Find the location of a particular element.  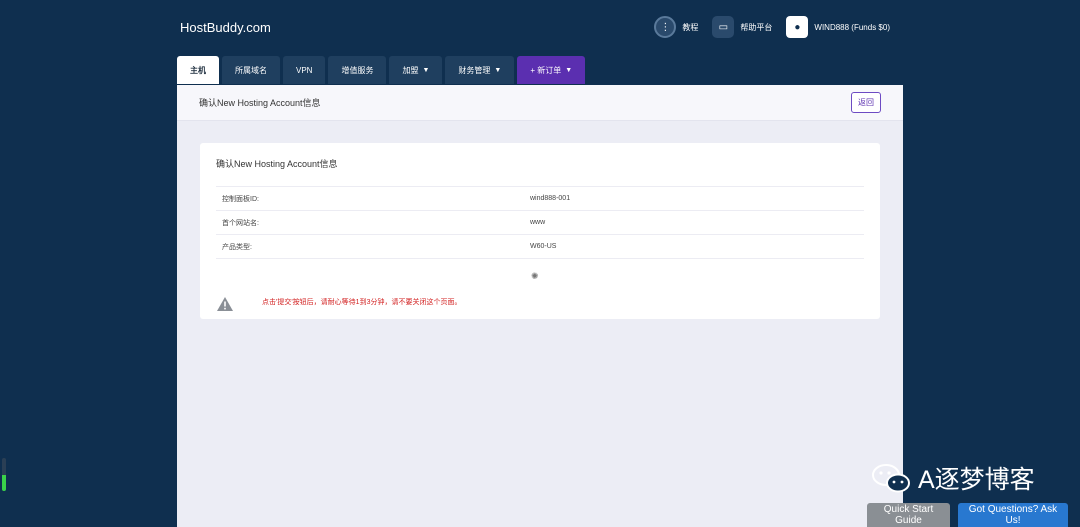

tab-domains: 所属域名 is located at coordinates (251, 70).